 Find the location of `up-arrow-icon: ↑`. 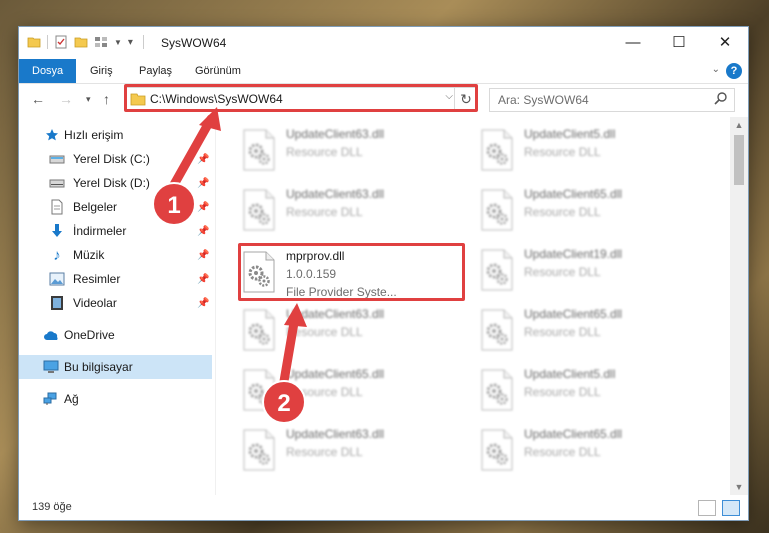

up-arrow-icon: ↑ is located at coordinates (106, 99).